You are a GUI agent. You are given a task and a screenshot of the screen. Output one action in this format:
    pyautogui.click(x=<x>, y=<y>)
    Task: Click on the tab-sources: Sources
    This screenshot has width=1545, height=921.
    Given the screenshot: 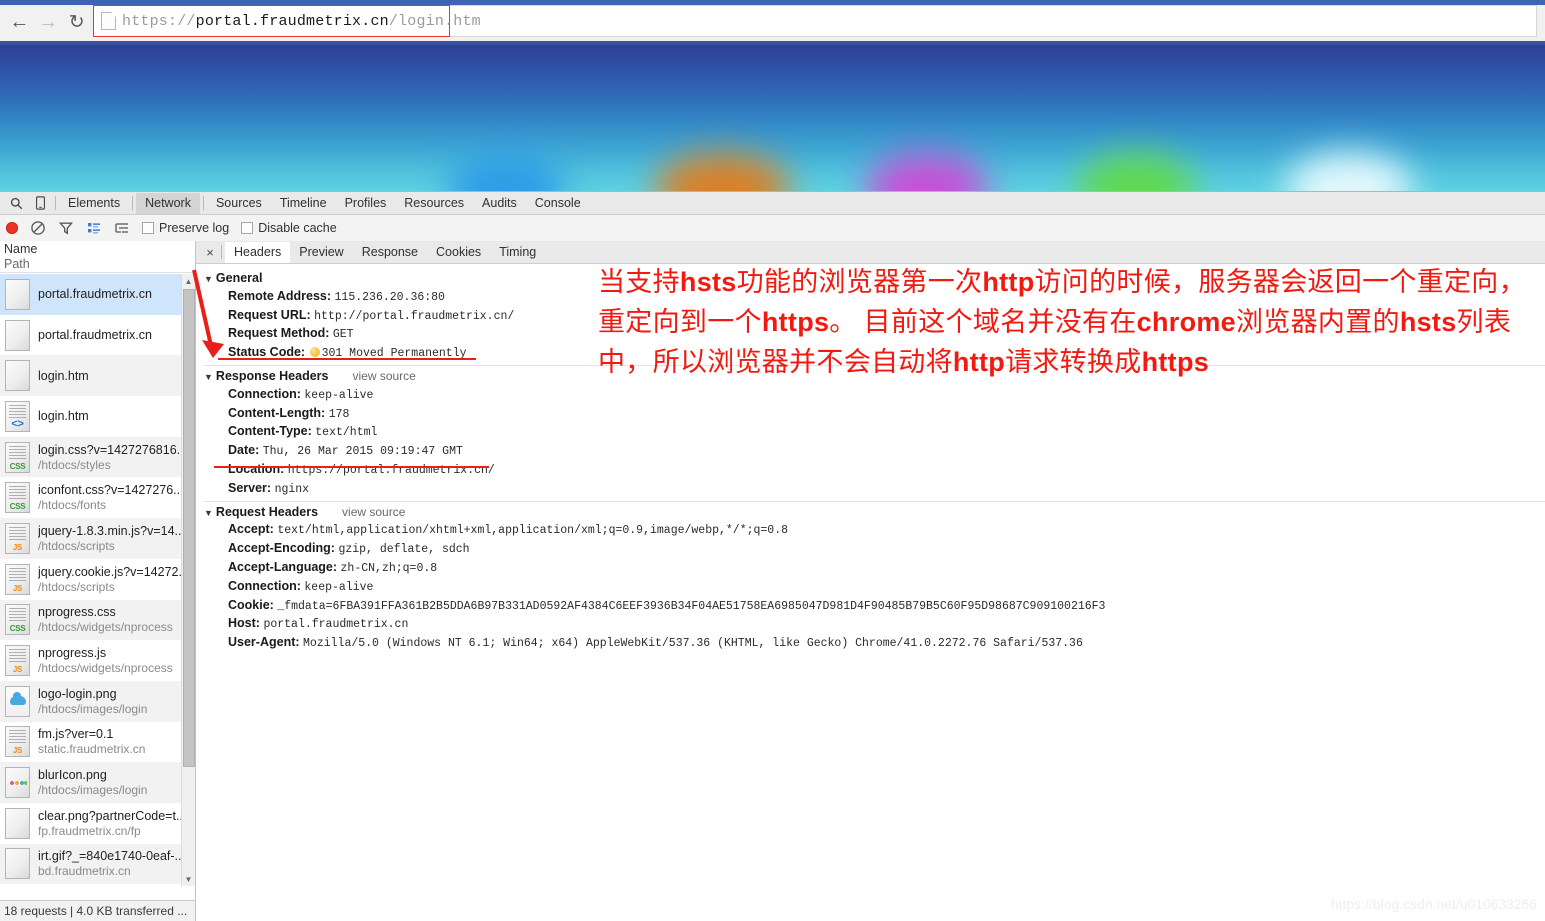 What is the action you would take?
    pyautogui.click(x=239, y=203)
    